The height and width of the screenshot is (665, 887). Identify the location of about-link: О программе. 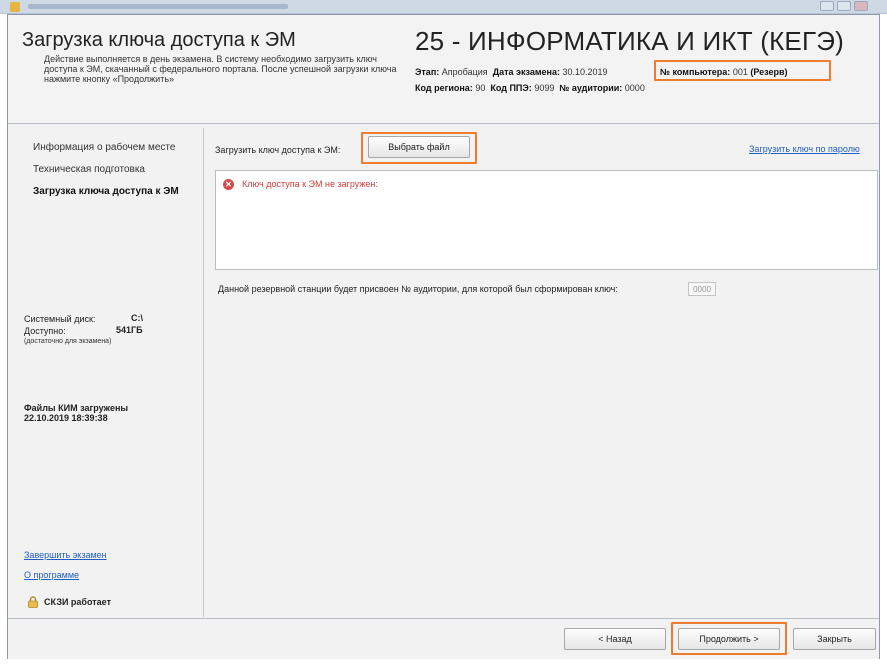
(51, 575).